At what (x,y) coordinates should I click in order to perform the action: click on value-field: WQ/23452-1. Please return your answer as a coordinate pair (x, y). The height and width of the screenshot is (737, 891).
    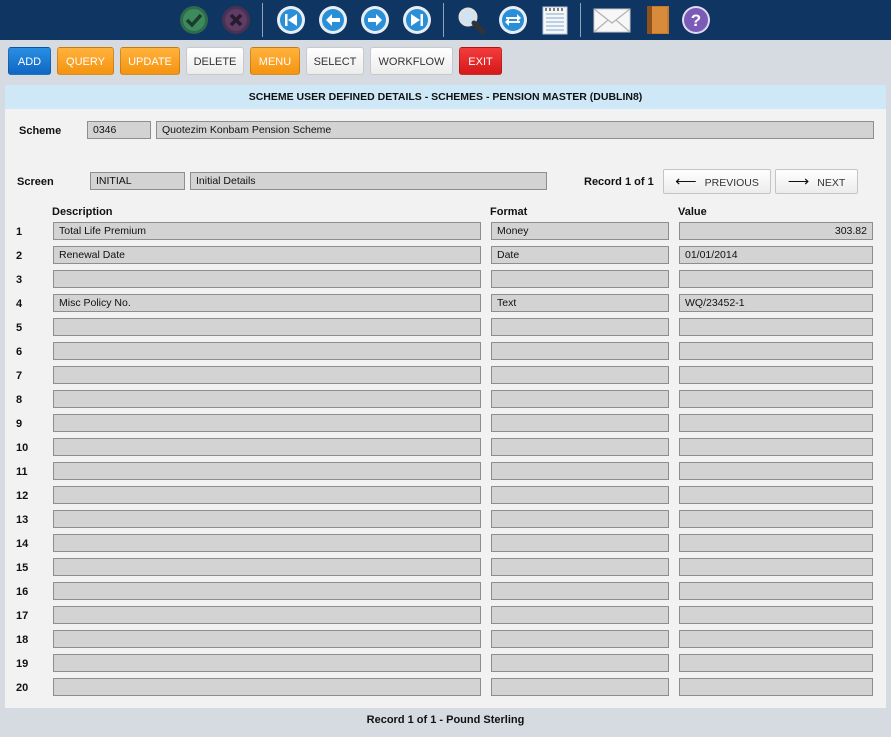
    Looking at the image, I should click on (776, 303).